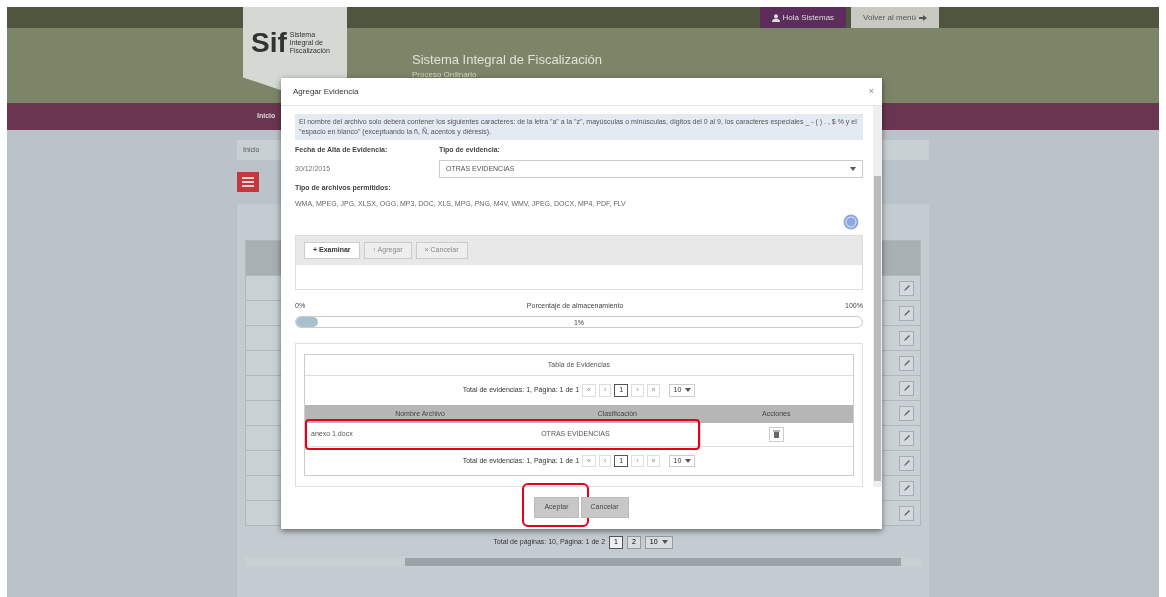 Image resolution: width=1166 pixels, height=597 pixels. Describe the element at coordinates (923, 17) in the screenshot. I see `exit-icon` at that location.